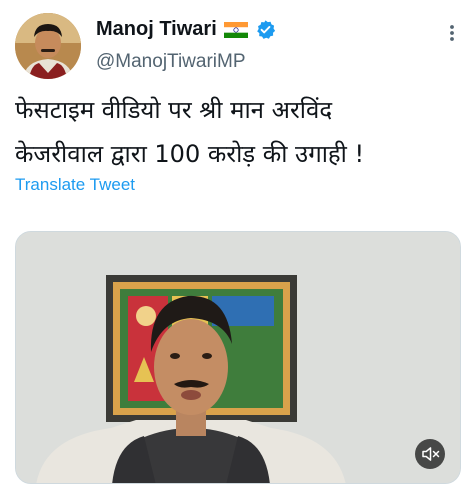  What do you see at coordinates (156, 29) in the screenshot?
I see `author-name: Manoj Tiwari` at bounding box center [156, 29].